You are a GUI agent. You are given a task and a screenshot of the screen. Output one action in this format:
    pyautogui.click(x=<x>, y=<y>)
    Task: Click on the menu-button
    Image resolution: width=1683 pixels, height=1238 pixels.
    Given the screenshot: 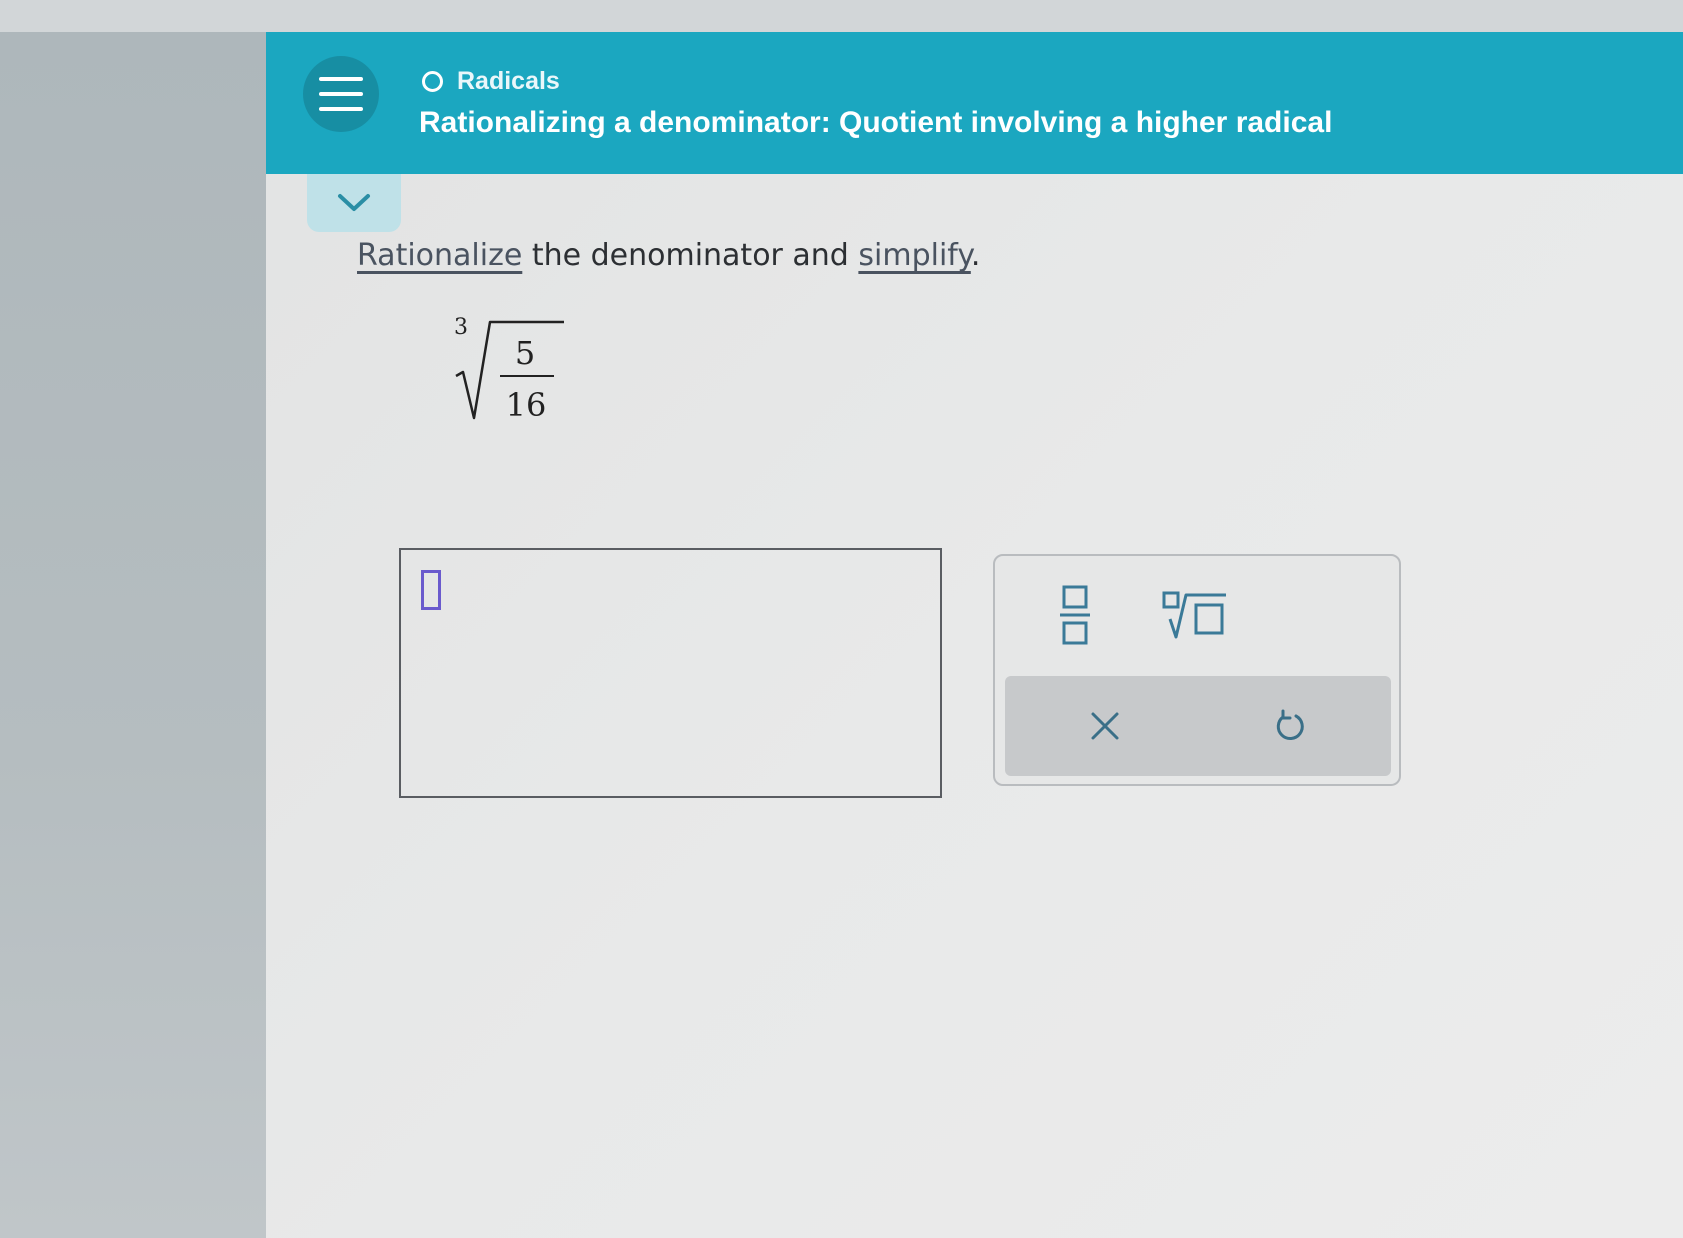 What is the action you would take?
    pyautogui.click(x=341, y=94)
    